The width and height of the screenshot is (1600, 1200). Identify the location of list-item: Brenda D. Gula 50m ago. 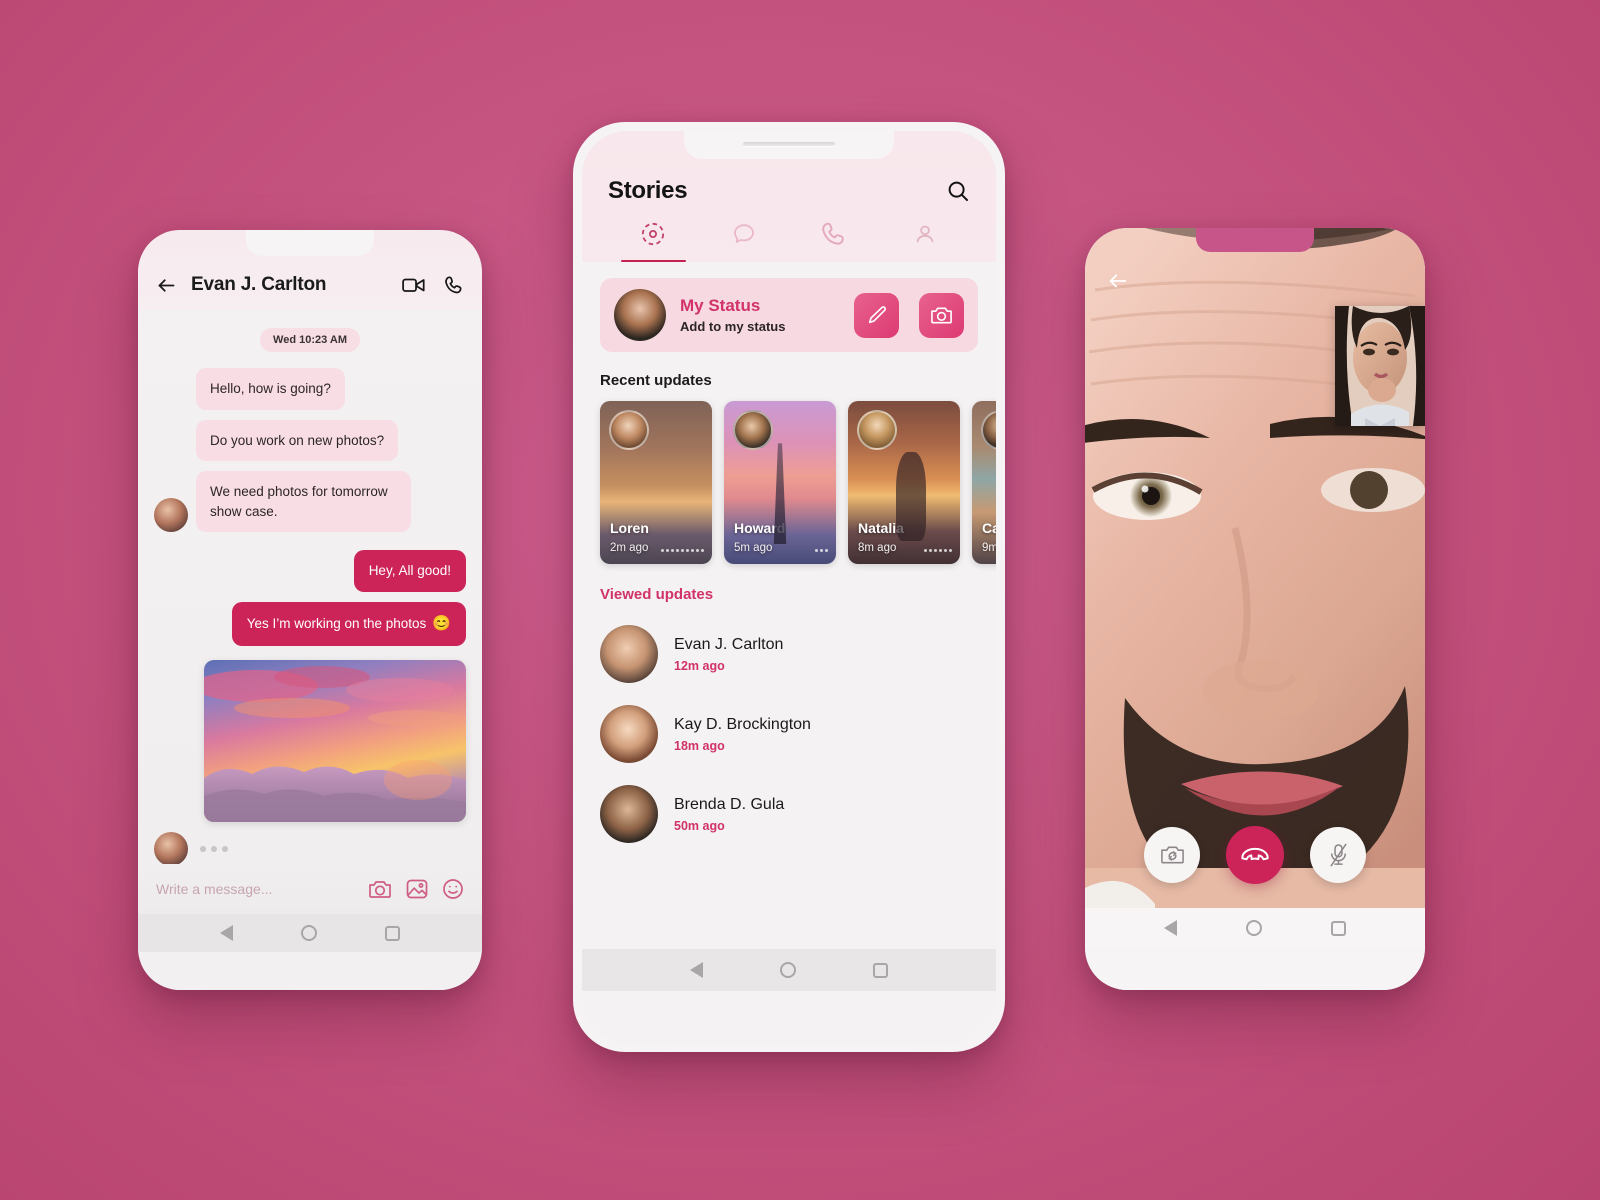
(789, 815).